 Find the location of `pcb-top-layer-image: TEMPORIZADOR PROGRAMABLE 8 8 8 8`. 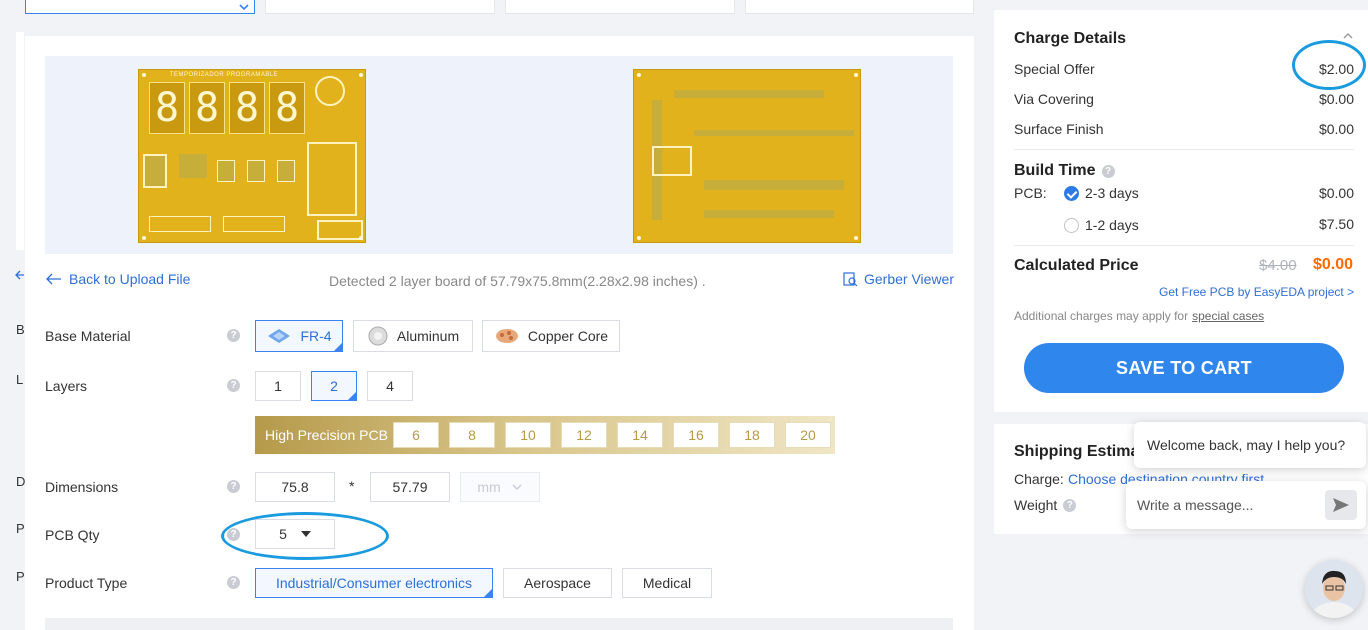

pcb-top-layer-image: TEMPORIZADOR PROGRAMABLE 8 8 8 8 is located at coordinates (252, 156).